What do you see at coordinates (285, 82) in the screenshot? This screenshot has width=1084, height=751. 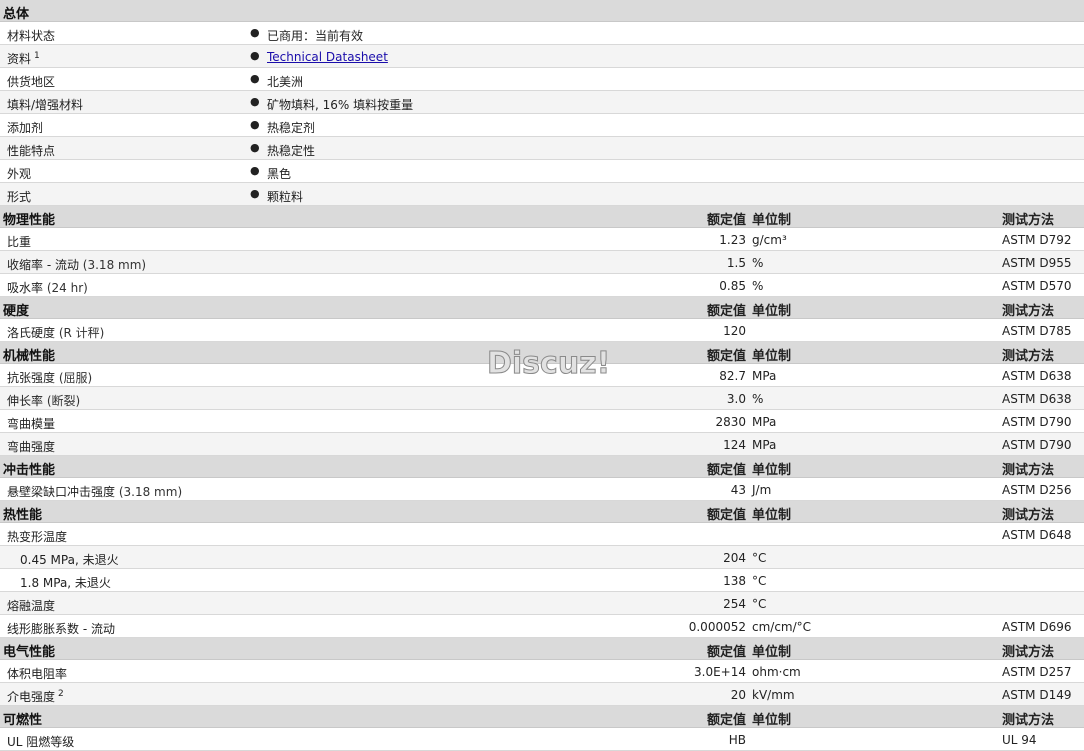 I see `property-value: 北美洲` at bounding box center [285, 82].